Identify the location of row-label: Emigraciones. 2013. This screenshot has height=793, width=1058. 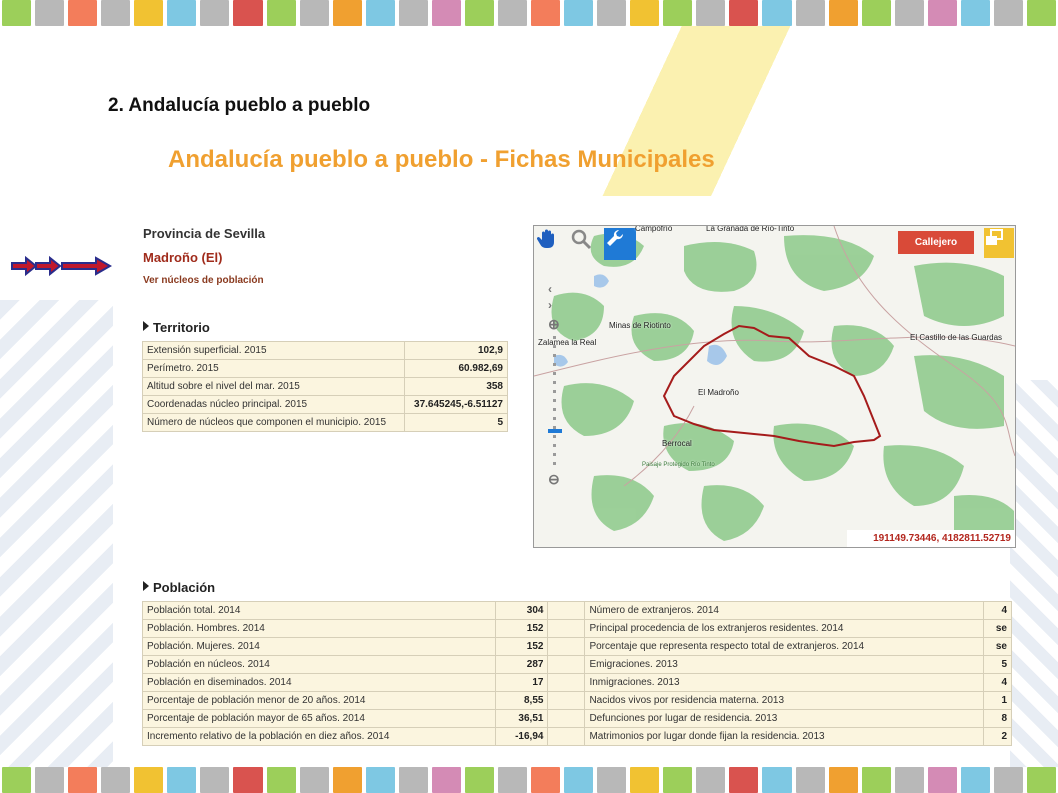
(784, 664).